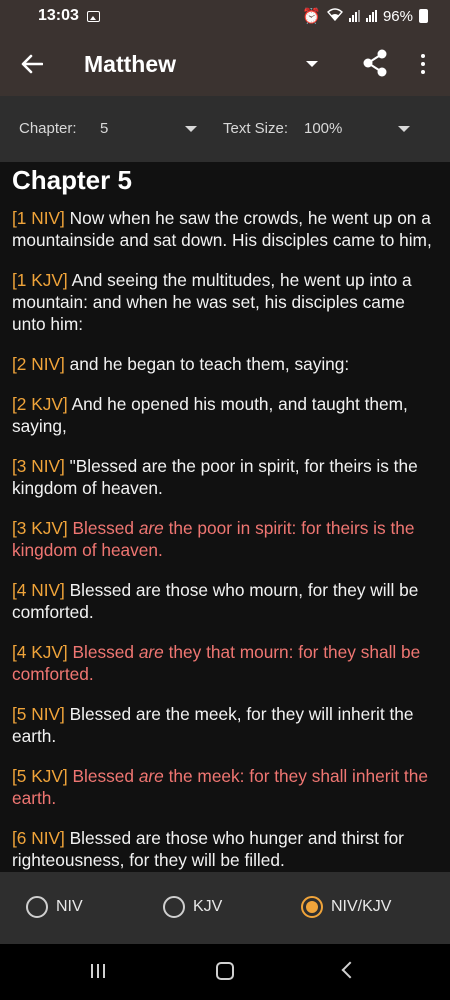 The height and width of the screenshot is (1000, 450). What do you see at coordinates (423, 56) in the screenshot?
I see `more-vert-icon` at bounding box center [423, 56].